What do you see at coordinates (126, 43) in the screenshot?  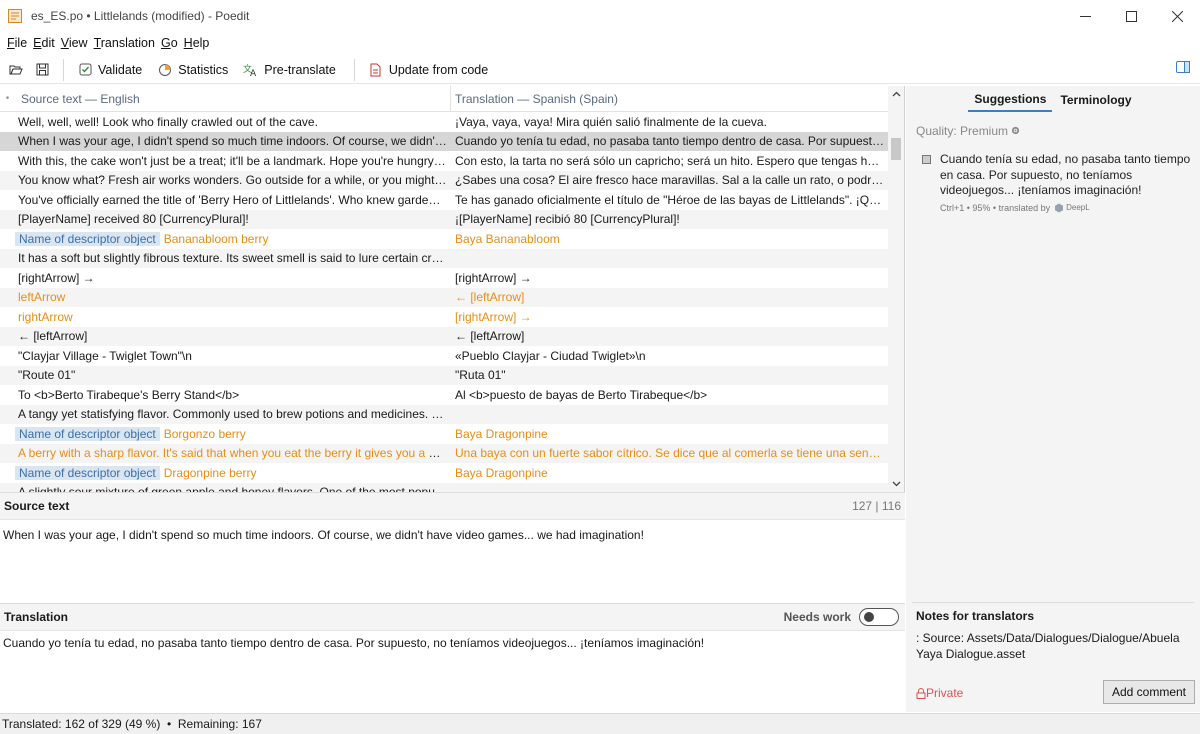 I see `menu-translation: Translation` at bounding box center [126, 43].